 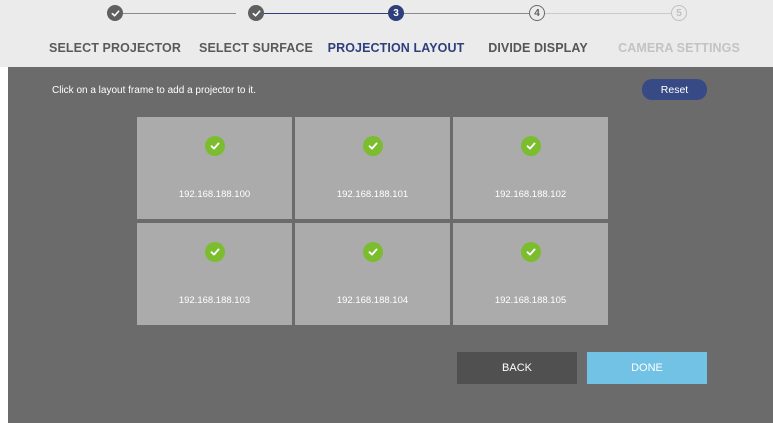 What do you see at coordinates (647, 368) in the screenshot?
I see `done-button: DONE` at bounding box center [647, 368].